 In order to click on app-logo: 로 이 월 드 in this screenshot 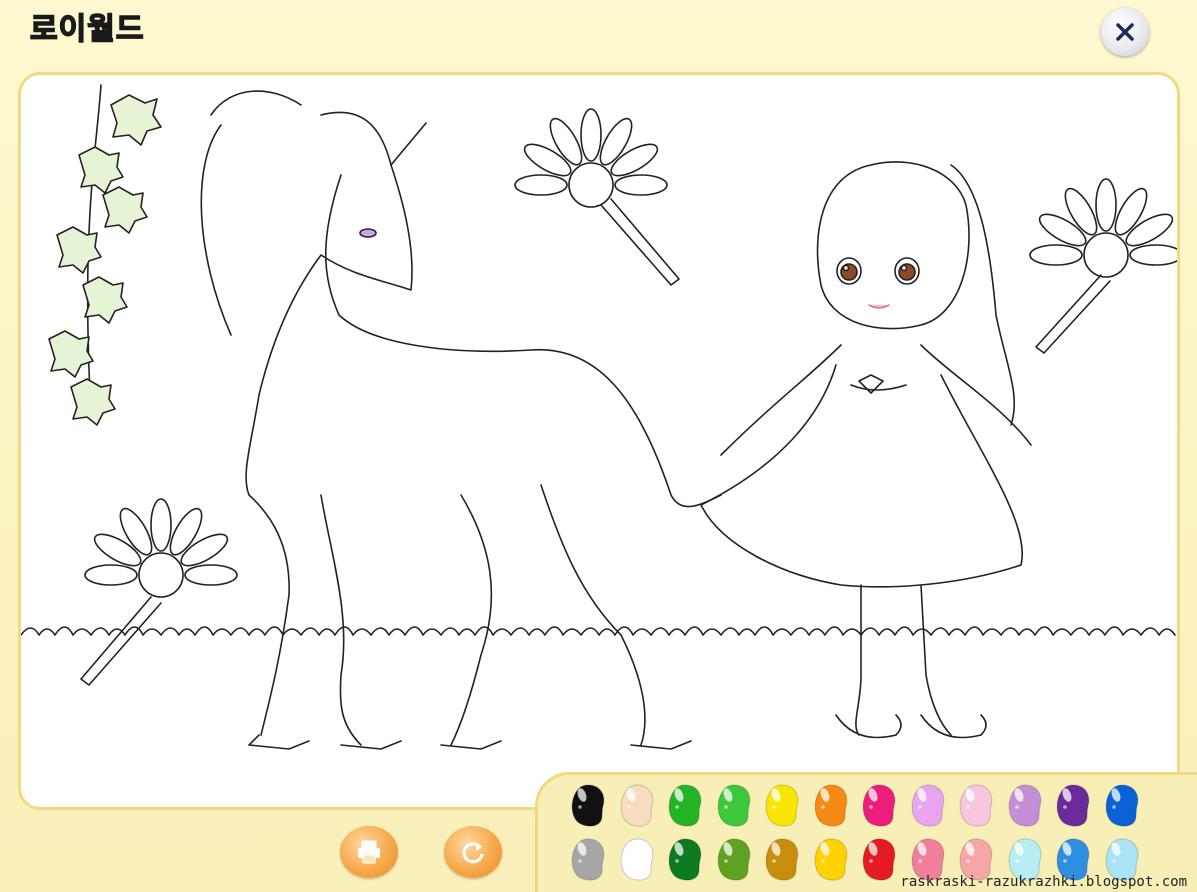, I will do `click(87, 26)`.